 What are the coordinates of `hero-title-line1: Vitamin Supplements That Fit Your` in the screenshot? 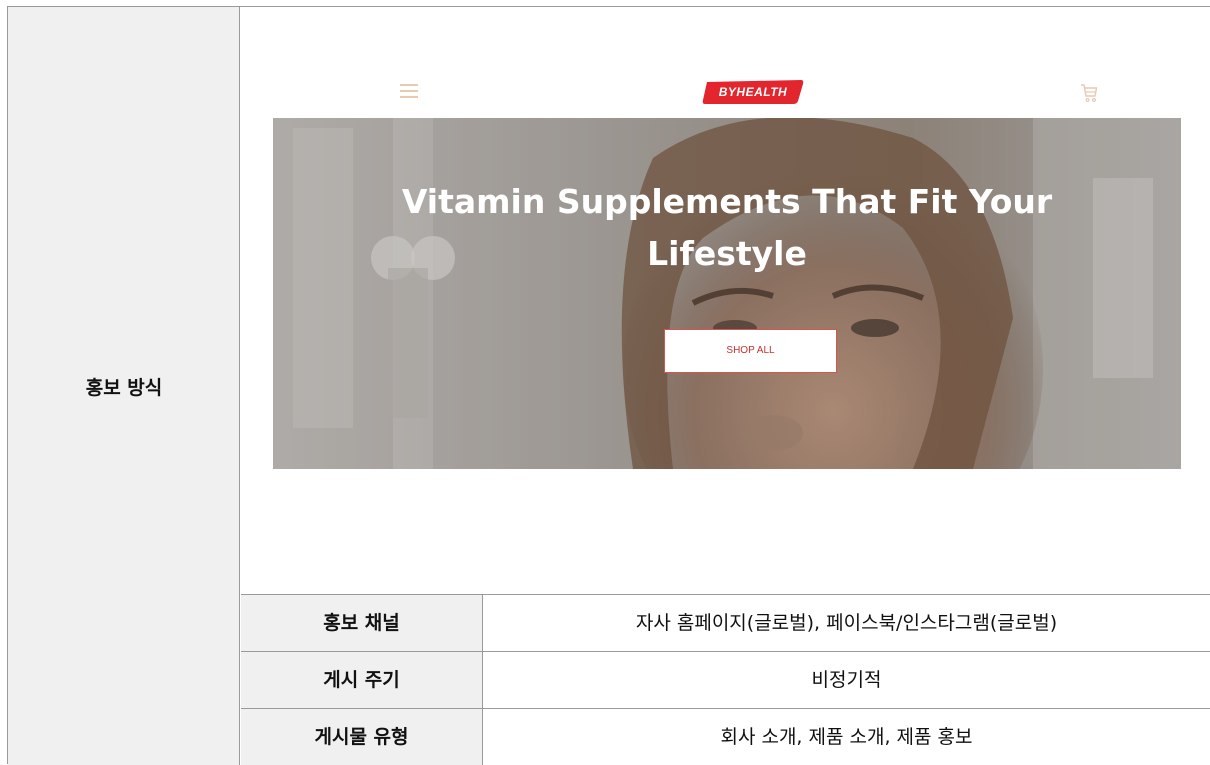 It's located at (727, 201).